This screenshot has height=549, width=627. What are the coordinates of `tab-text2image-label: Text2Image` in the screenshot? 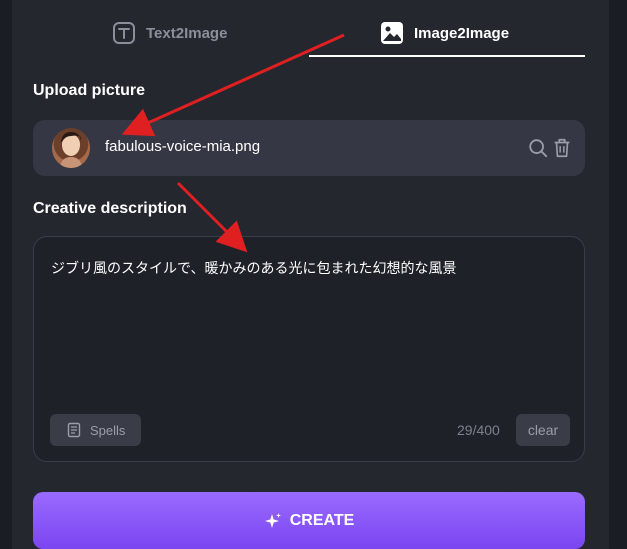 It's located at (187, 33).